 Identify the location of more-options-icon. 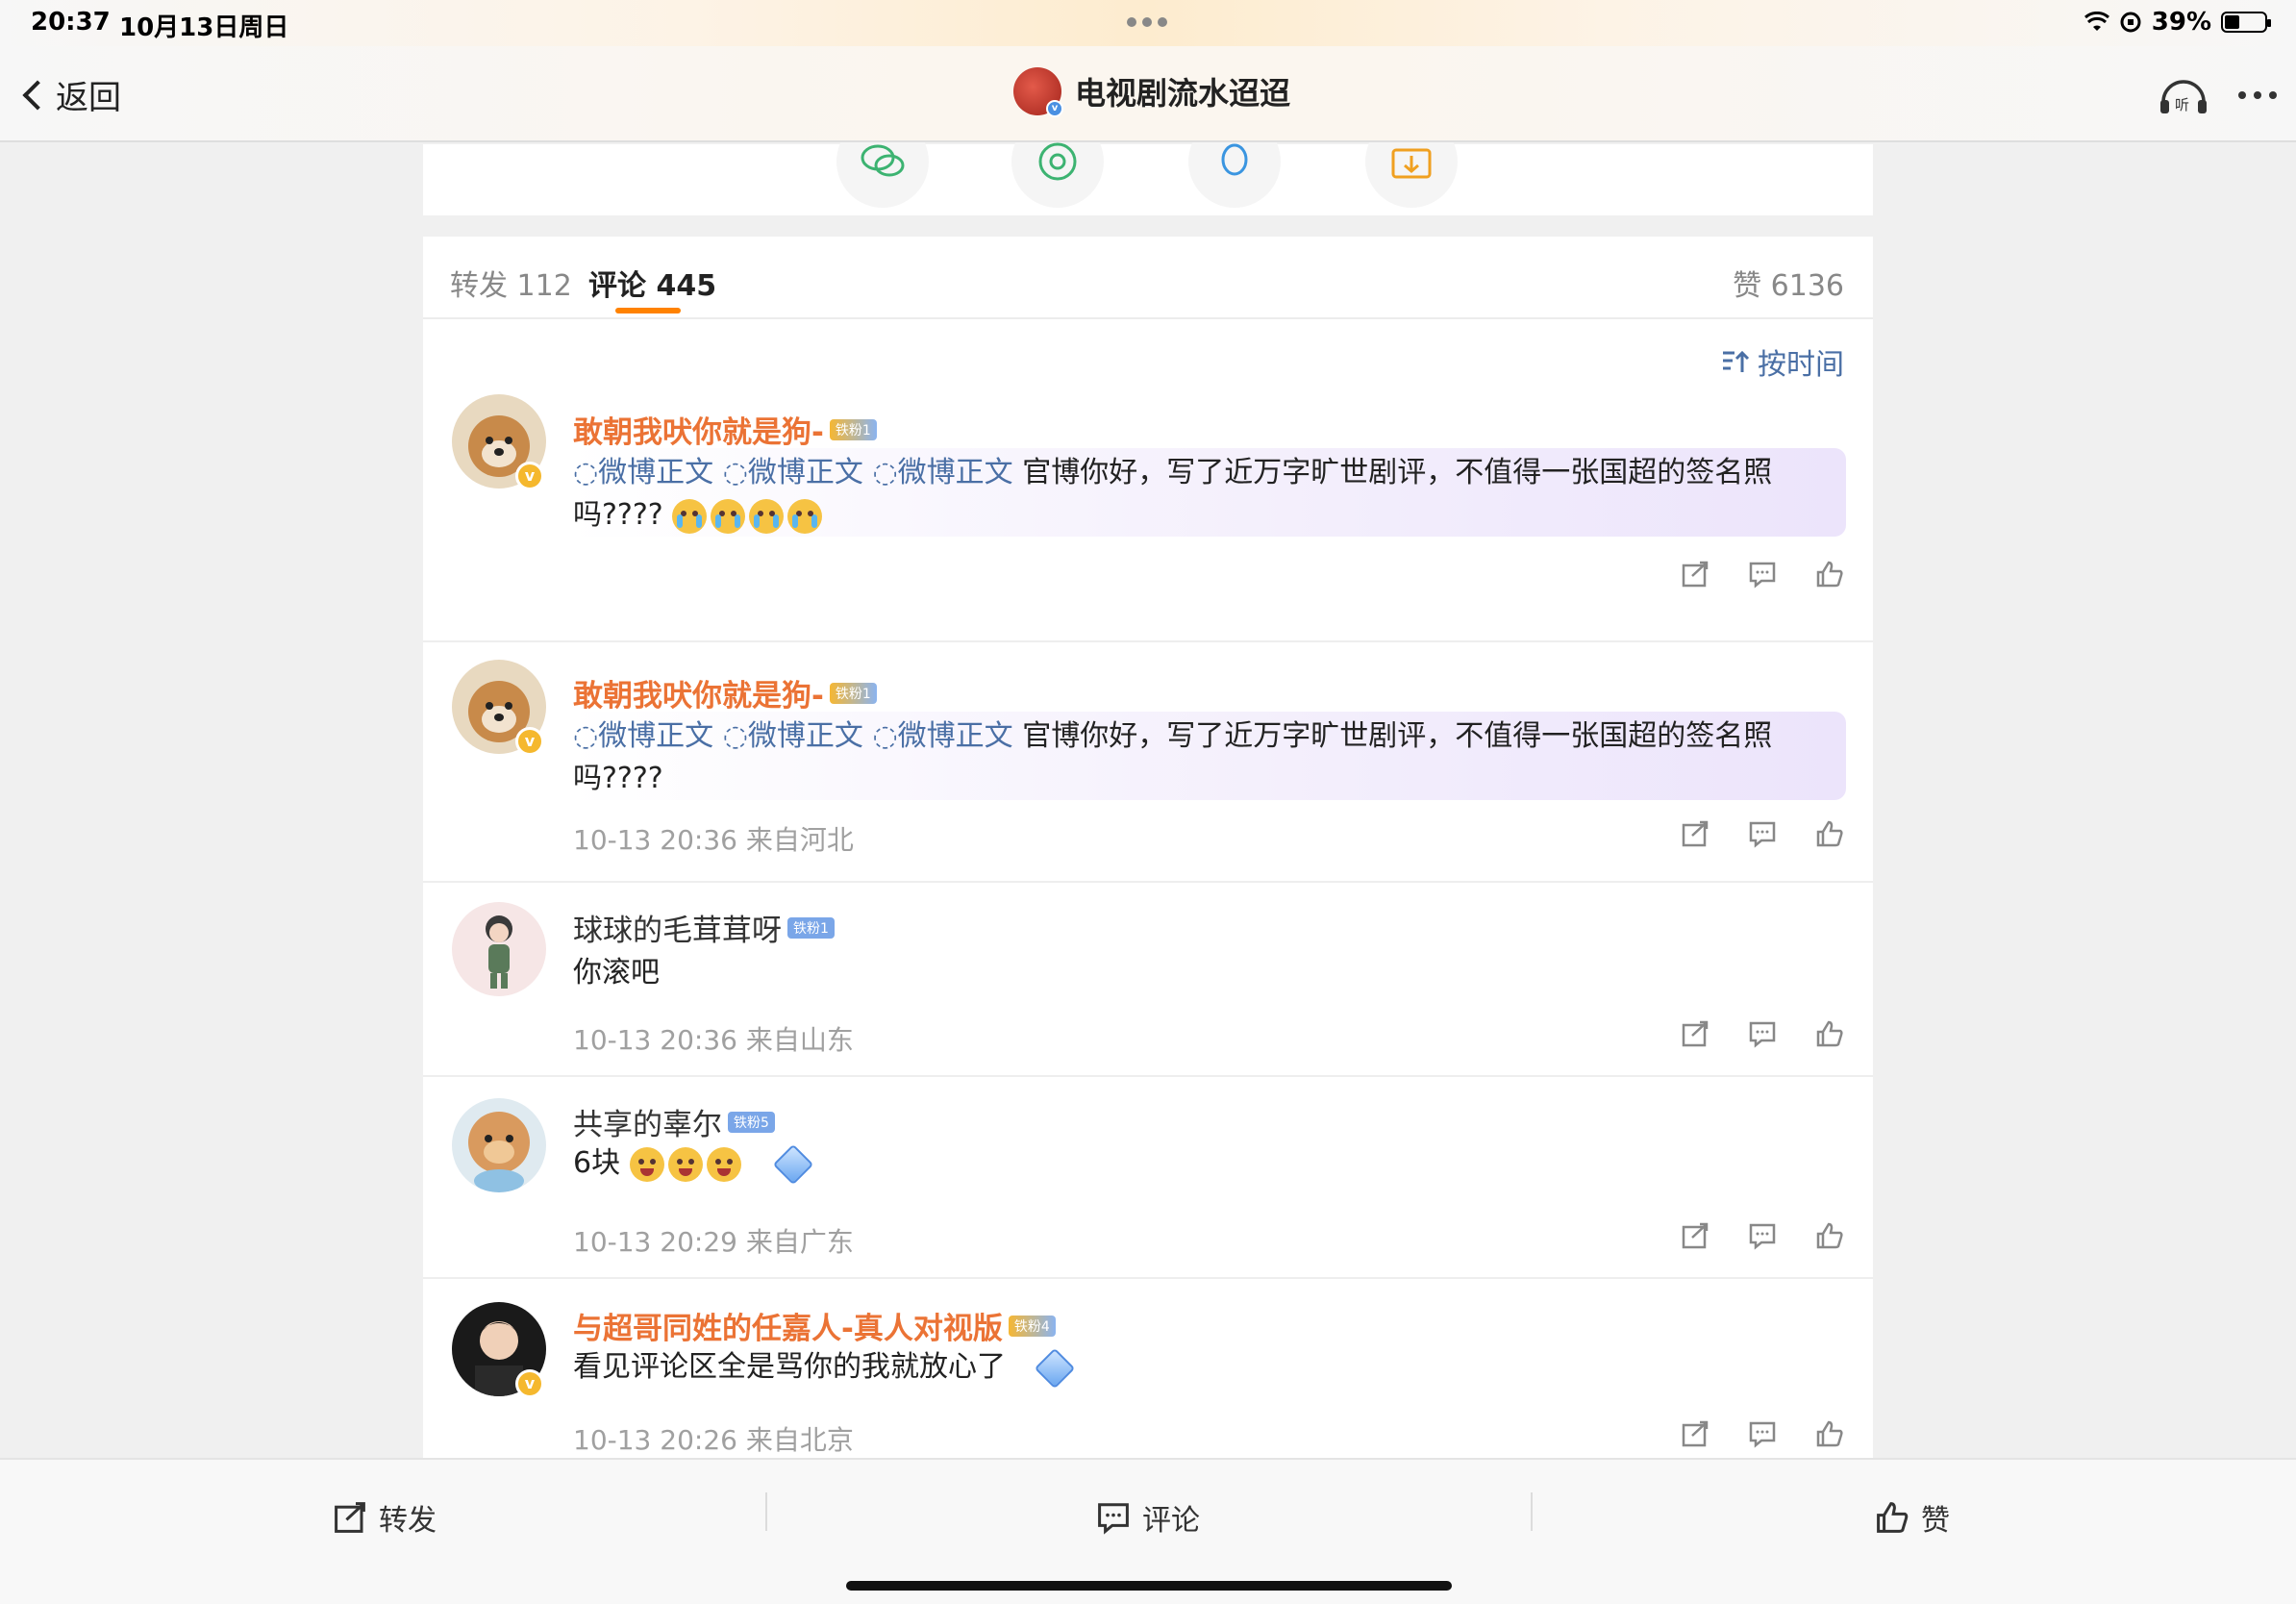
(2257, 95).